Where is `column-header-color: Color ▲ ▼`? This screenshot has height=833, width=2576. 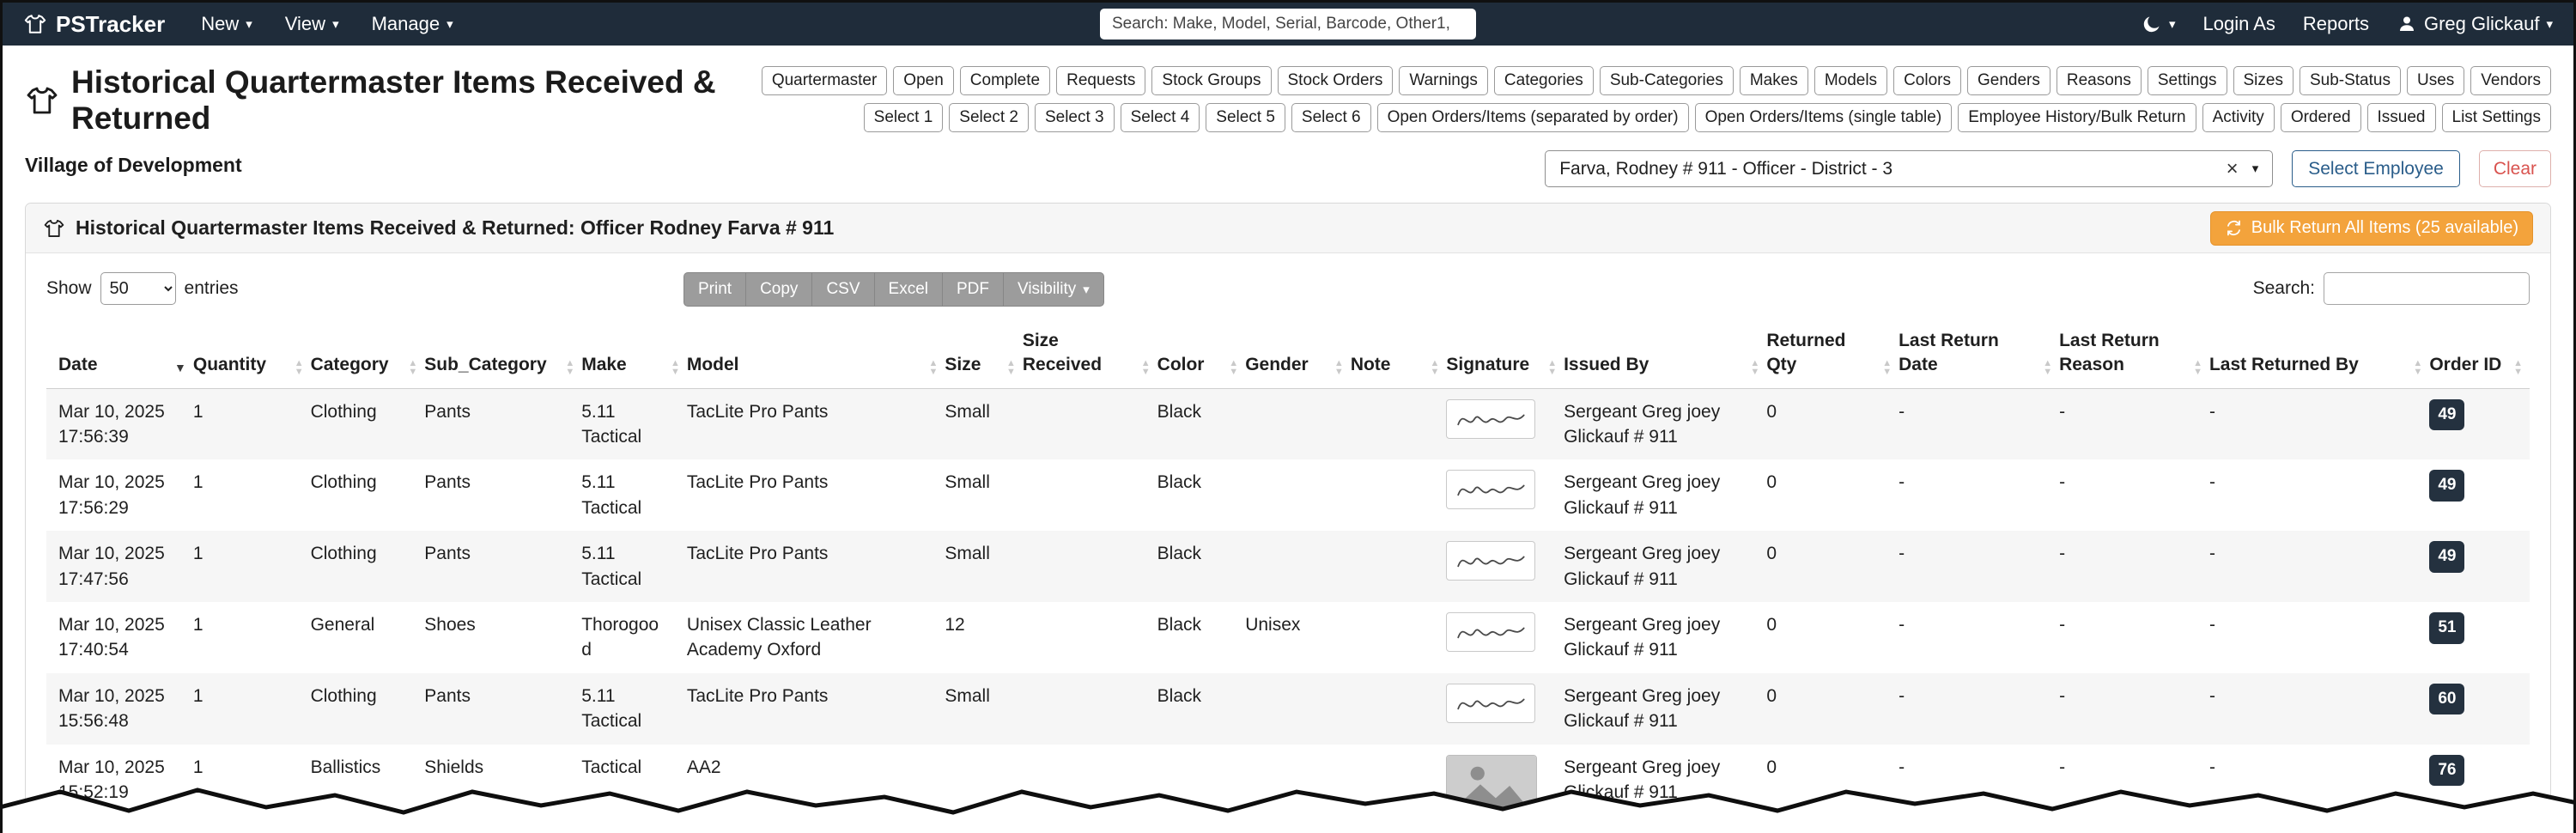 column-header-color: Color ▲ ▼ is located at coordinates (1202, 355).